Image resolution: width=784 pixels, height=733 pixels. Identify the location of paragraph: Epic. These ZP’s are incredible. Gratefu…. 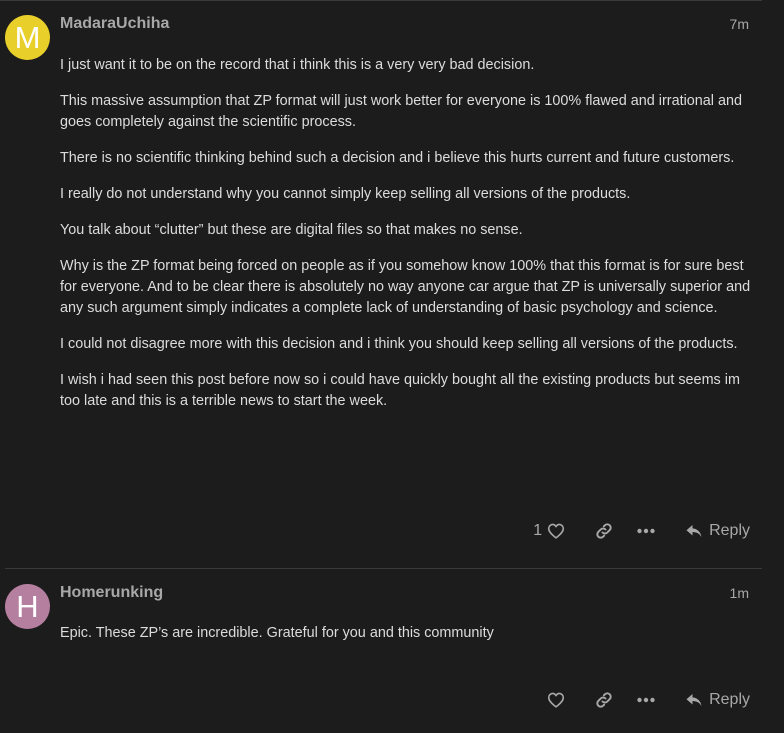
(277, 633).